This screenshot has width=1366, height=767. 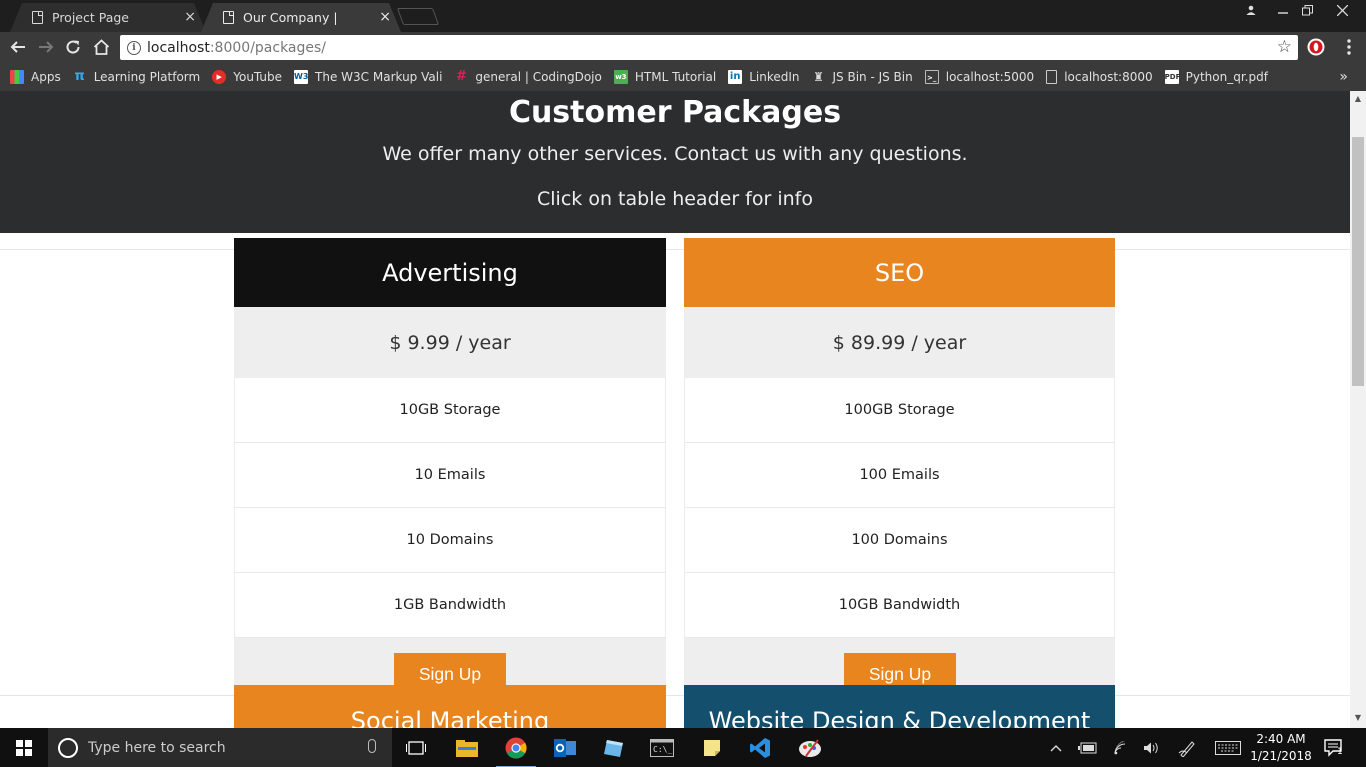 I want to click on package-header: Website Design & Development, so click(x=899, y=706).